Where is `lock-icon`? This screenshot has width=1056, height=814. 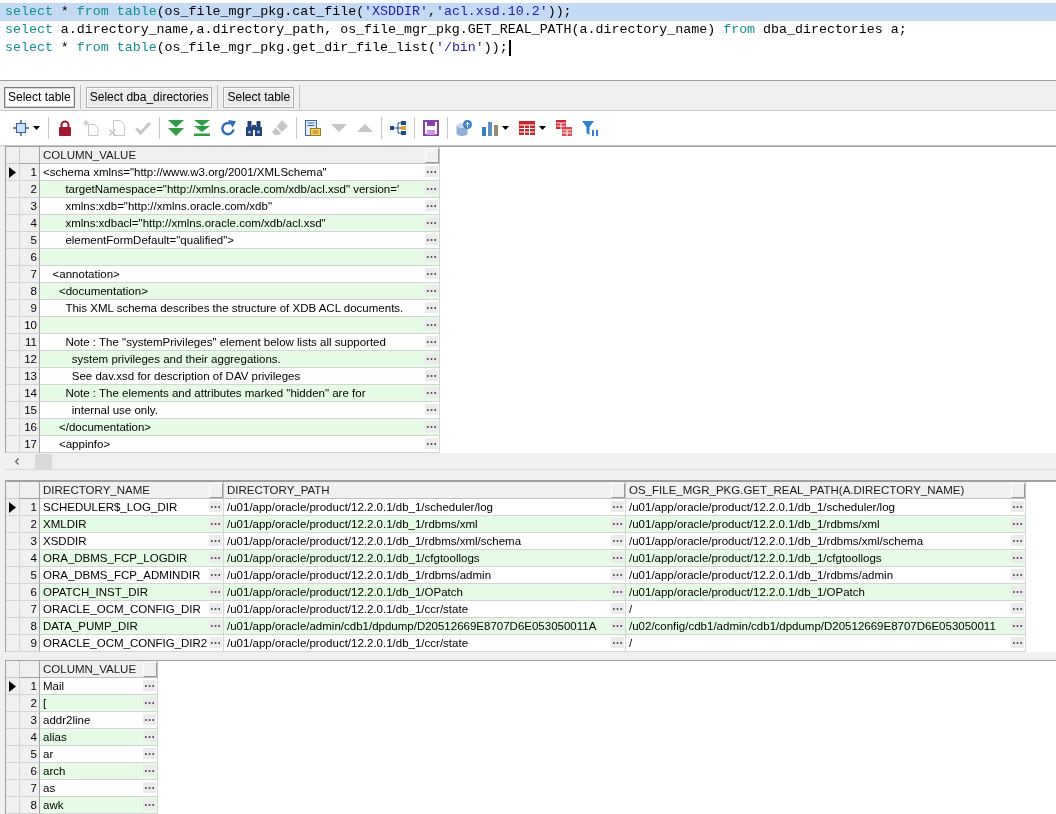
lock-icon is located at coordinates (65, 128).